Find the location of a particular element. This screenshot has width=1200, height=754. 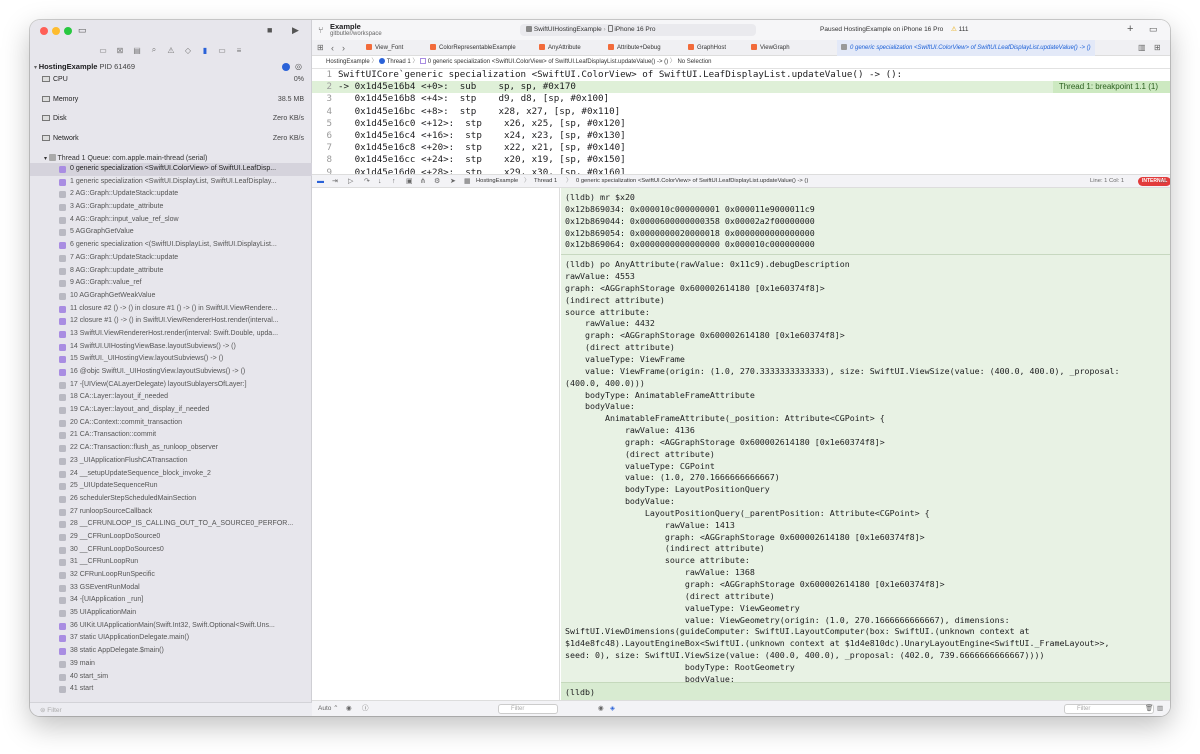

debug-jump-thread: Thread 1 is located at coordinates (545, 181).